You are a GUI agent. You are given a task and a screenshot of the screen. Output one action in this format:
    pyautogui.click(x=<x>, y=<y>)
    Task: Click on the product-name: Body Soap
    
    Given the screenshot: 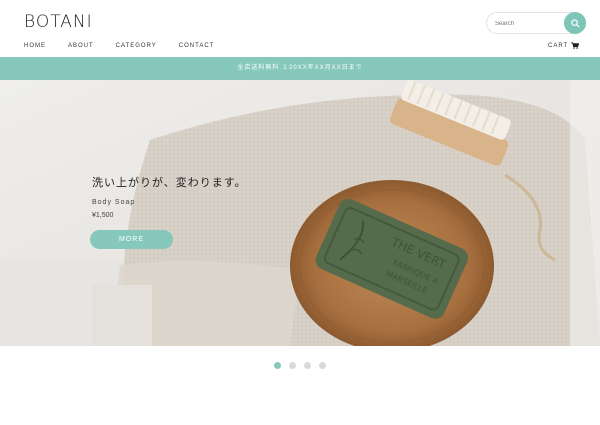 What is the action you would take?
    pyautogui.click(x=114, y=202)
    